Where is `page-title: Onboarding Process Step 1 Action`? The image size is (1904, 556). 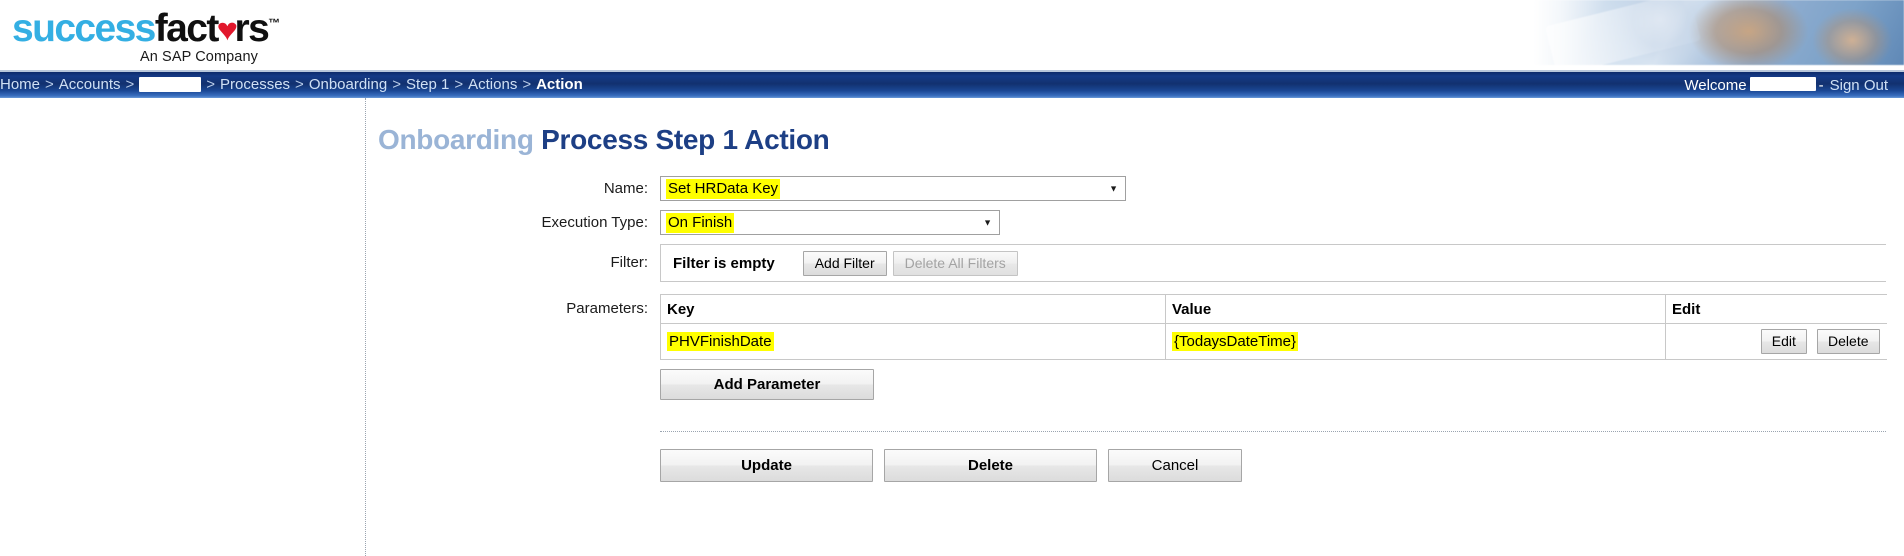 page-title: Onboarding Process Step 1 Action is located at coordinates (1141, 140).